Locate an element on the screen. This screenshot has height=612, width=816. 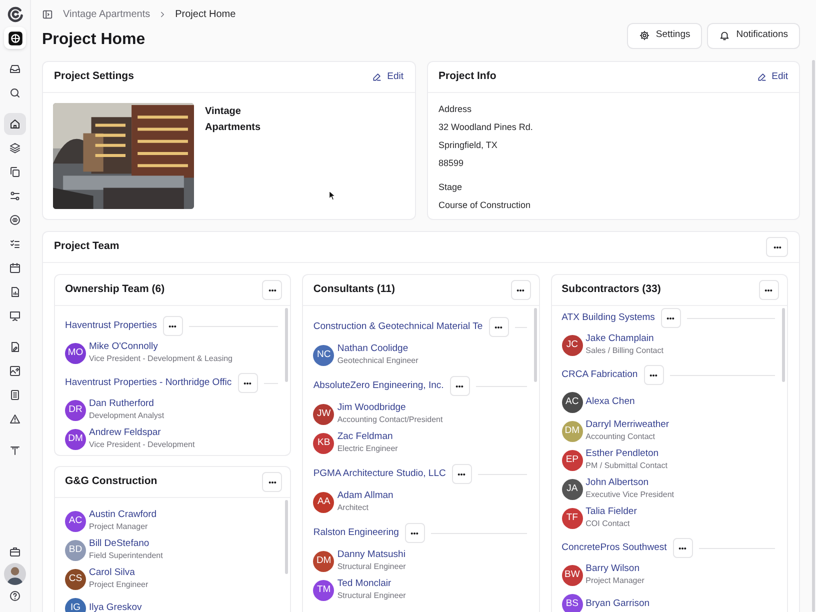
person-role: PM / Submittal Contact is located at coordinates (627, 466).